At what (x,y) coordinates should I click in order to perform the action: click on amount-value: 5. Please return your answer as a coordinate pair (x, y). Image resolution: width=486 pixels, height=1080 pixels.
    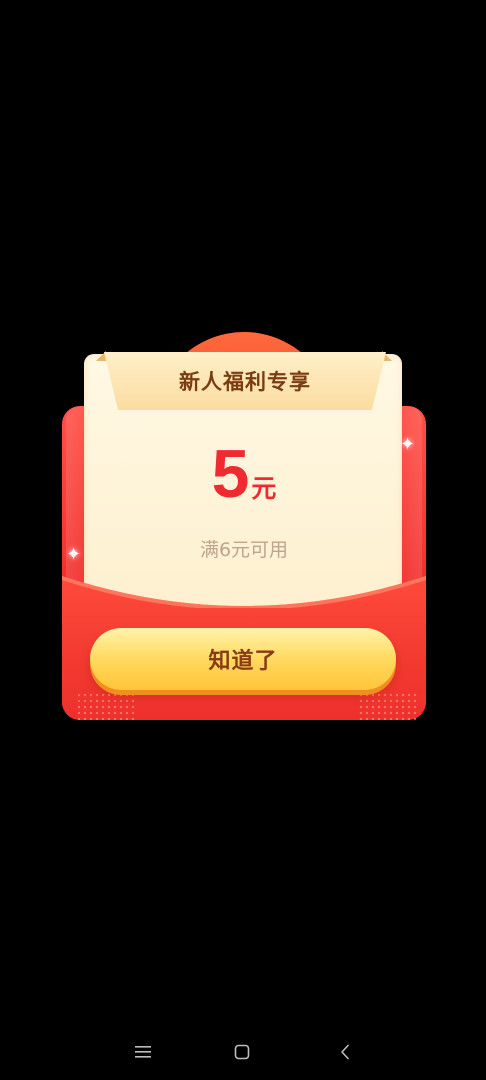
    Looking at the image, I should click on (230, 474).